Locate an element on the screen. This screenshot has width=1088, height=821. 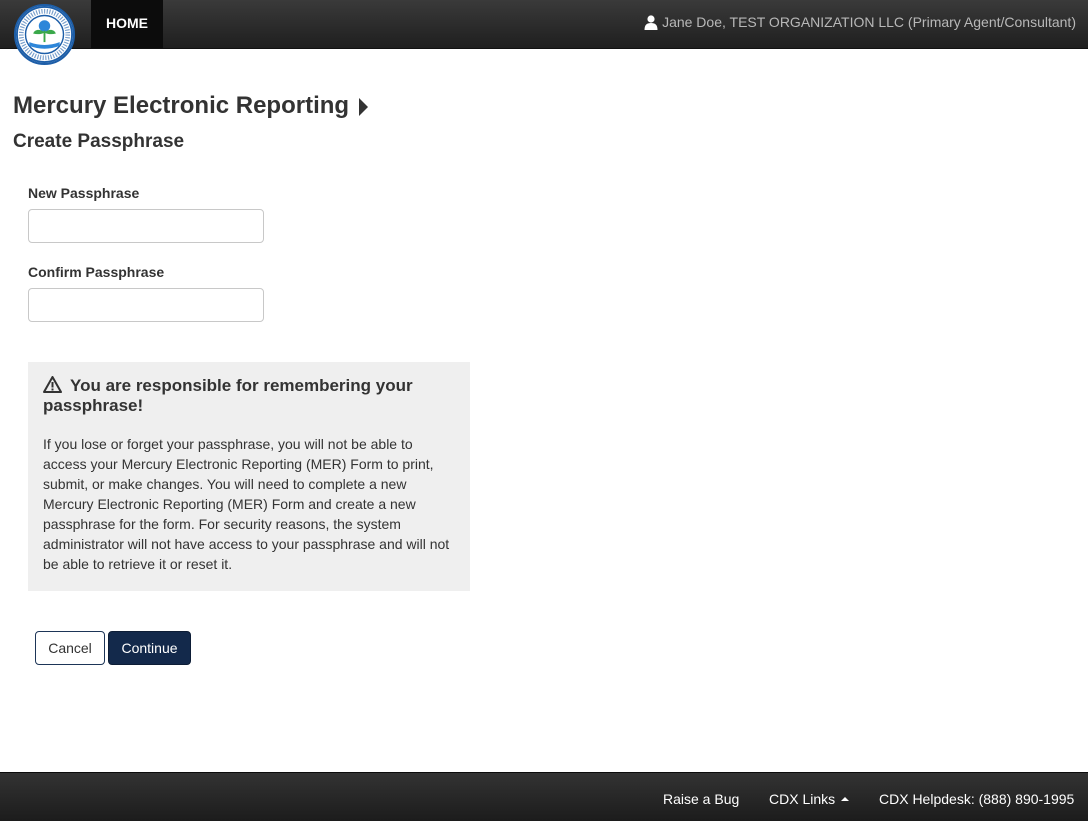
cdx-helpdesk-link: CDX Helpdesk: (888) 890-1995 is located at coordinates (976, 799).